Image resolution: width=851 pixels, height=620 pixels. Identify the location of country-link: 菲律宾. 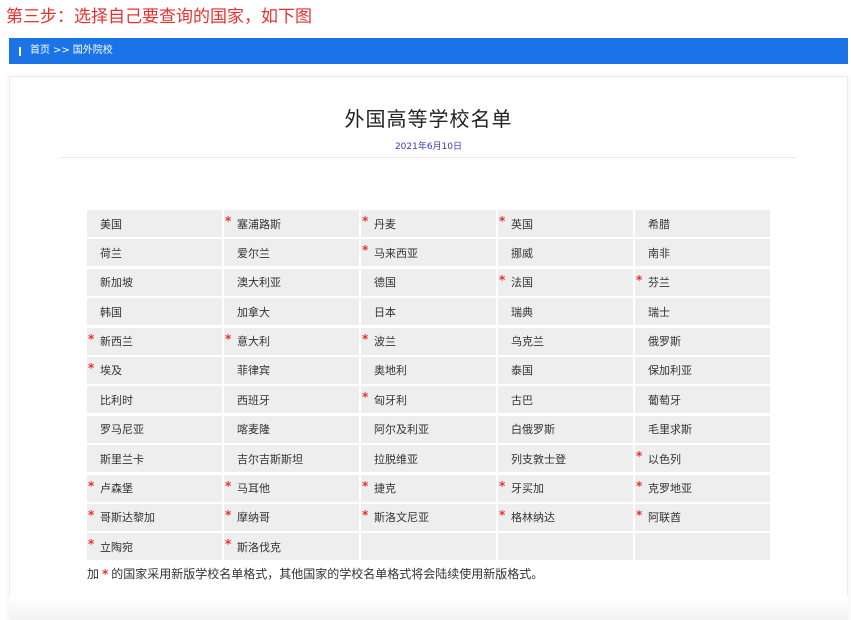
(291, 370).